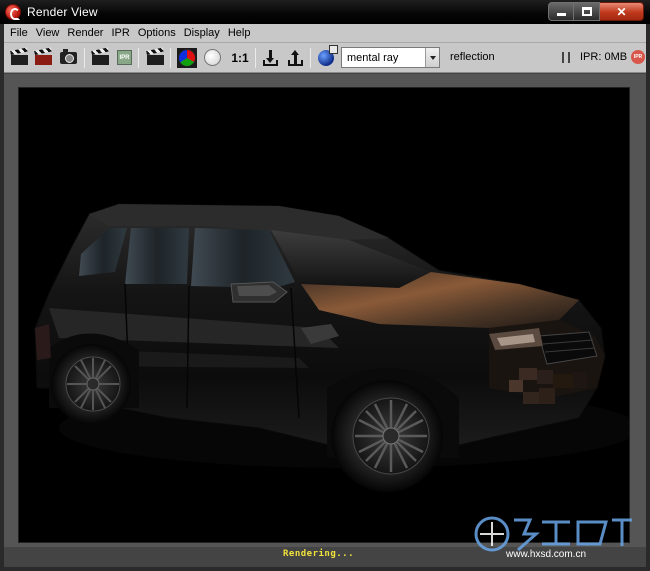  Describe the element at coordinates (555, 535) in the screenshot. I see `watermark-logo: www.hxsd.com.cn` at that location.